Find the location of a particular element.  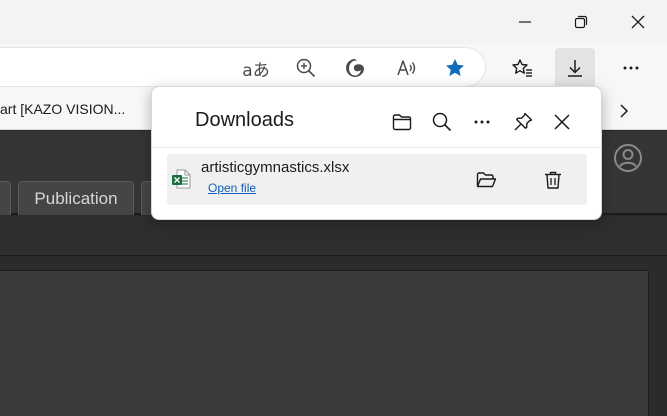

favorites-collections-icon is located at coordinates (522, 68).